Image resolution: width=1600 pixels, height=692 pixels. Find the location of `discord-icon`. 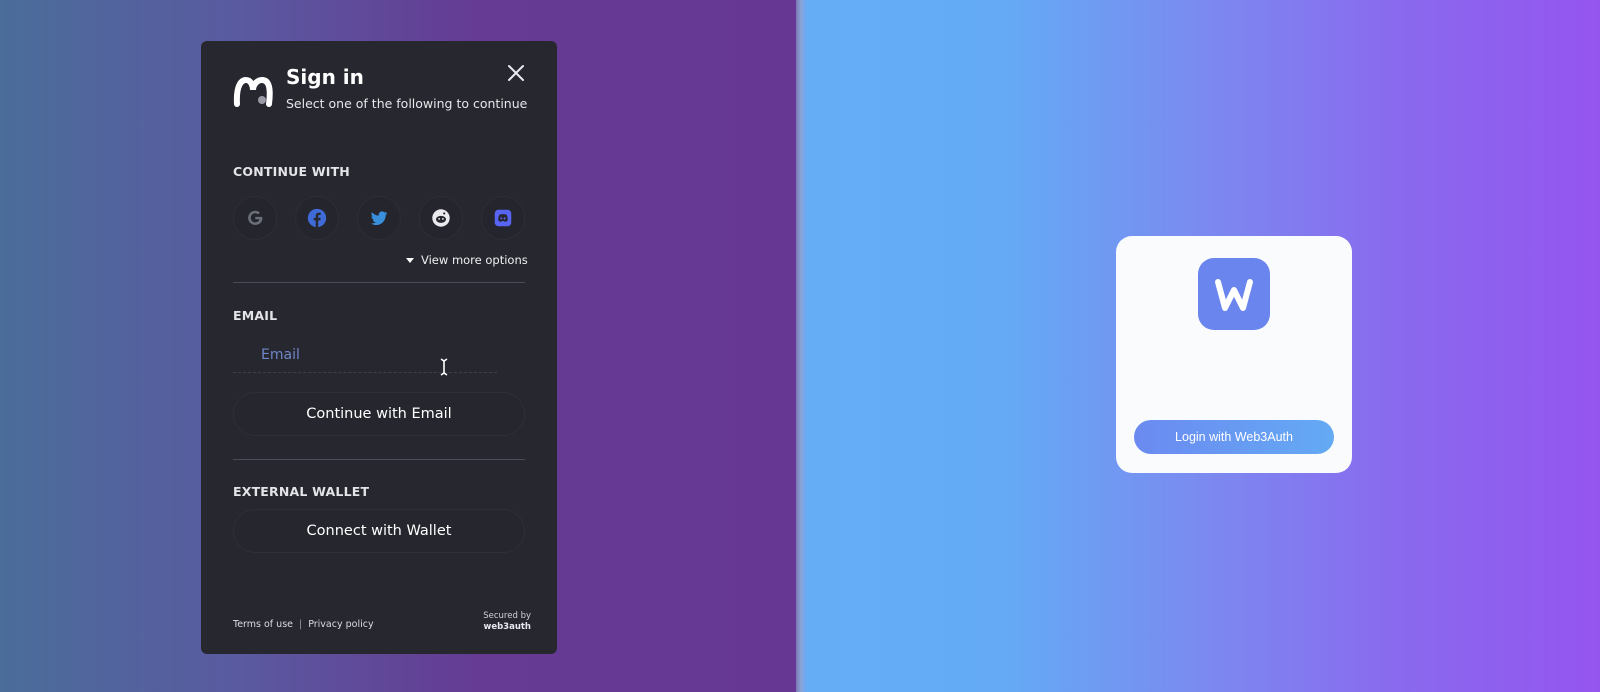

discord-icon is located at coordinates (503, 218).